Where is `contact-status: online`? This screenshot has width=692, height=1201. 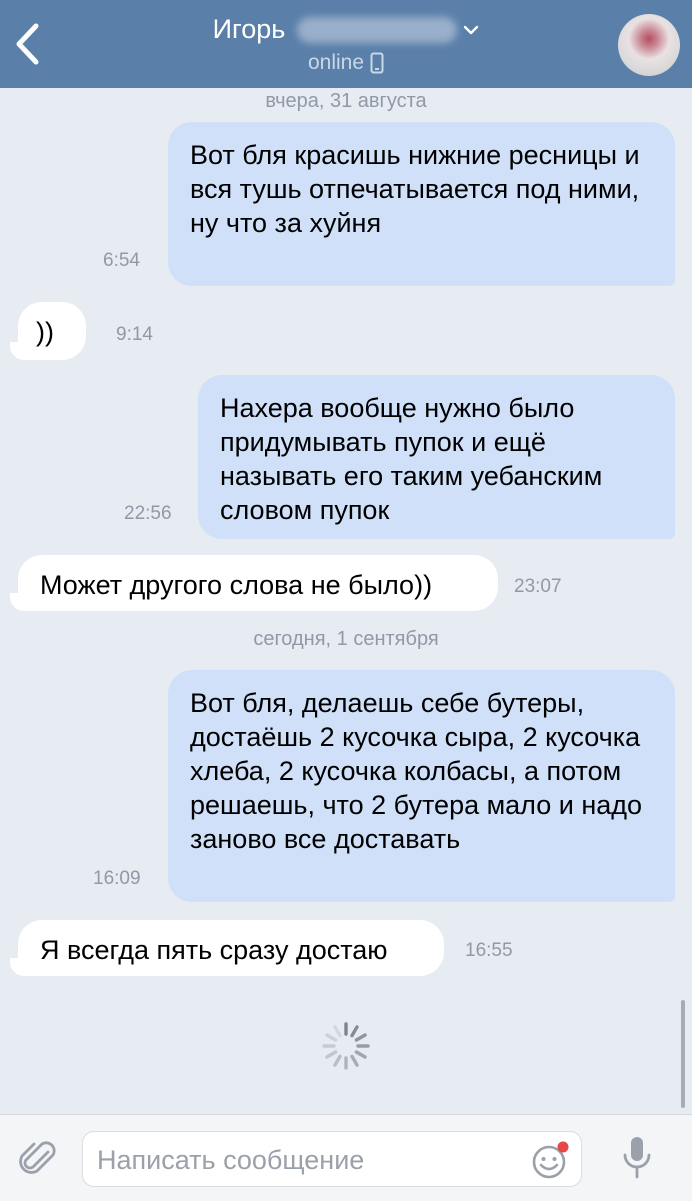 contact-status: online is located at coordinates (336, 62).